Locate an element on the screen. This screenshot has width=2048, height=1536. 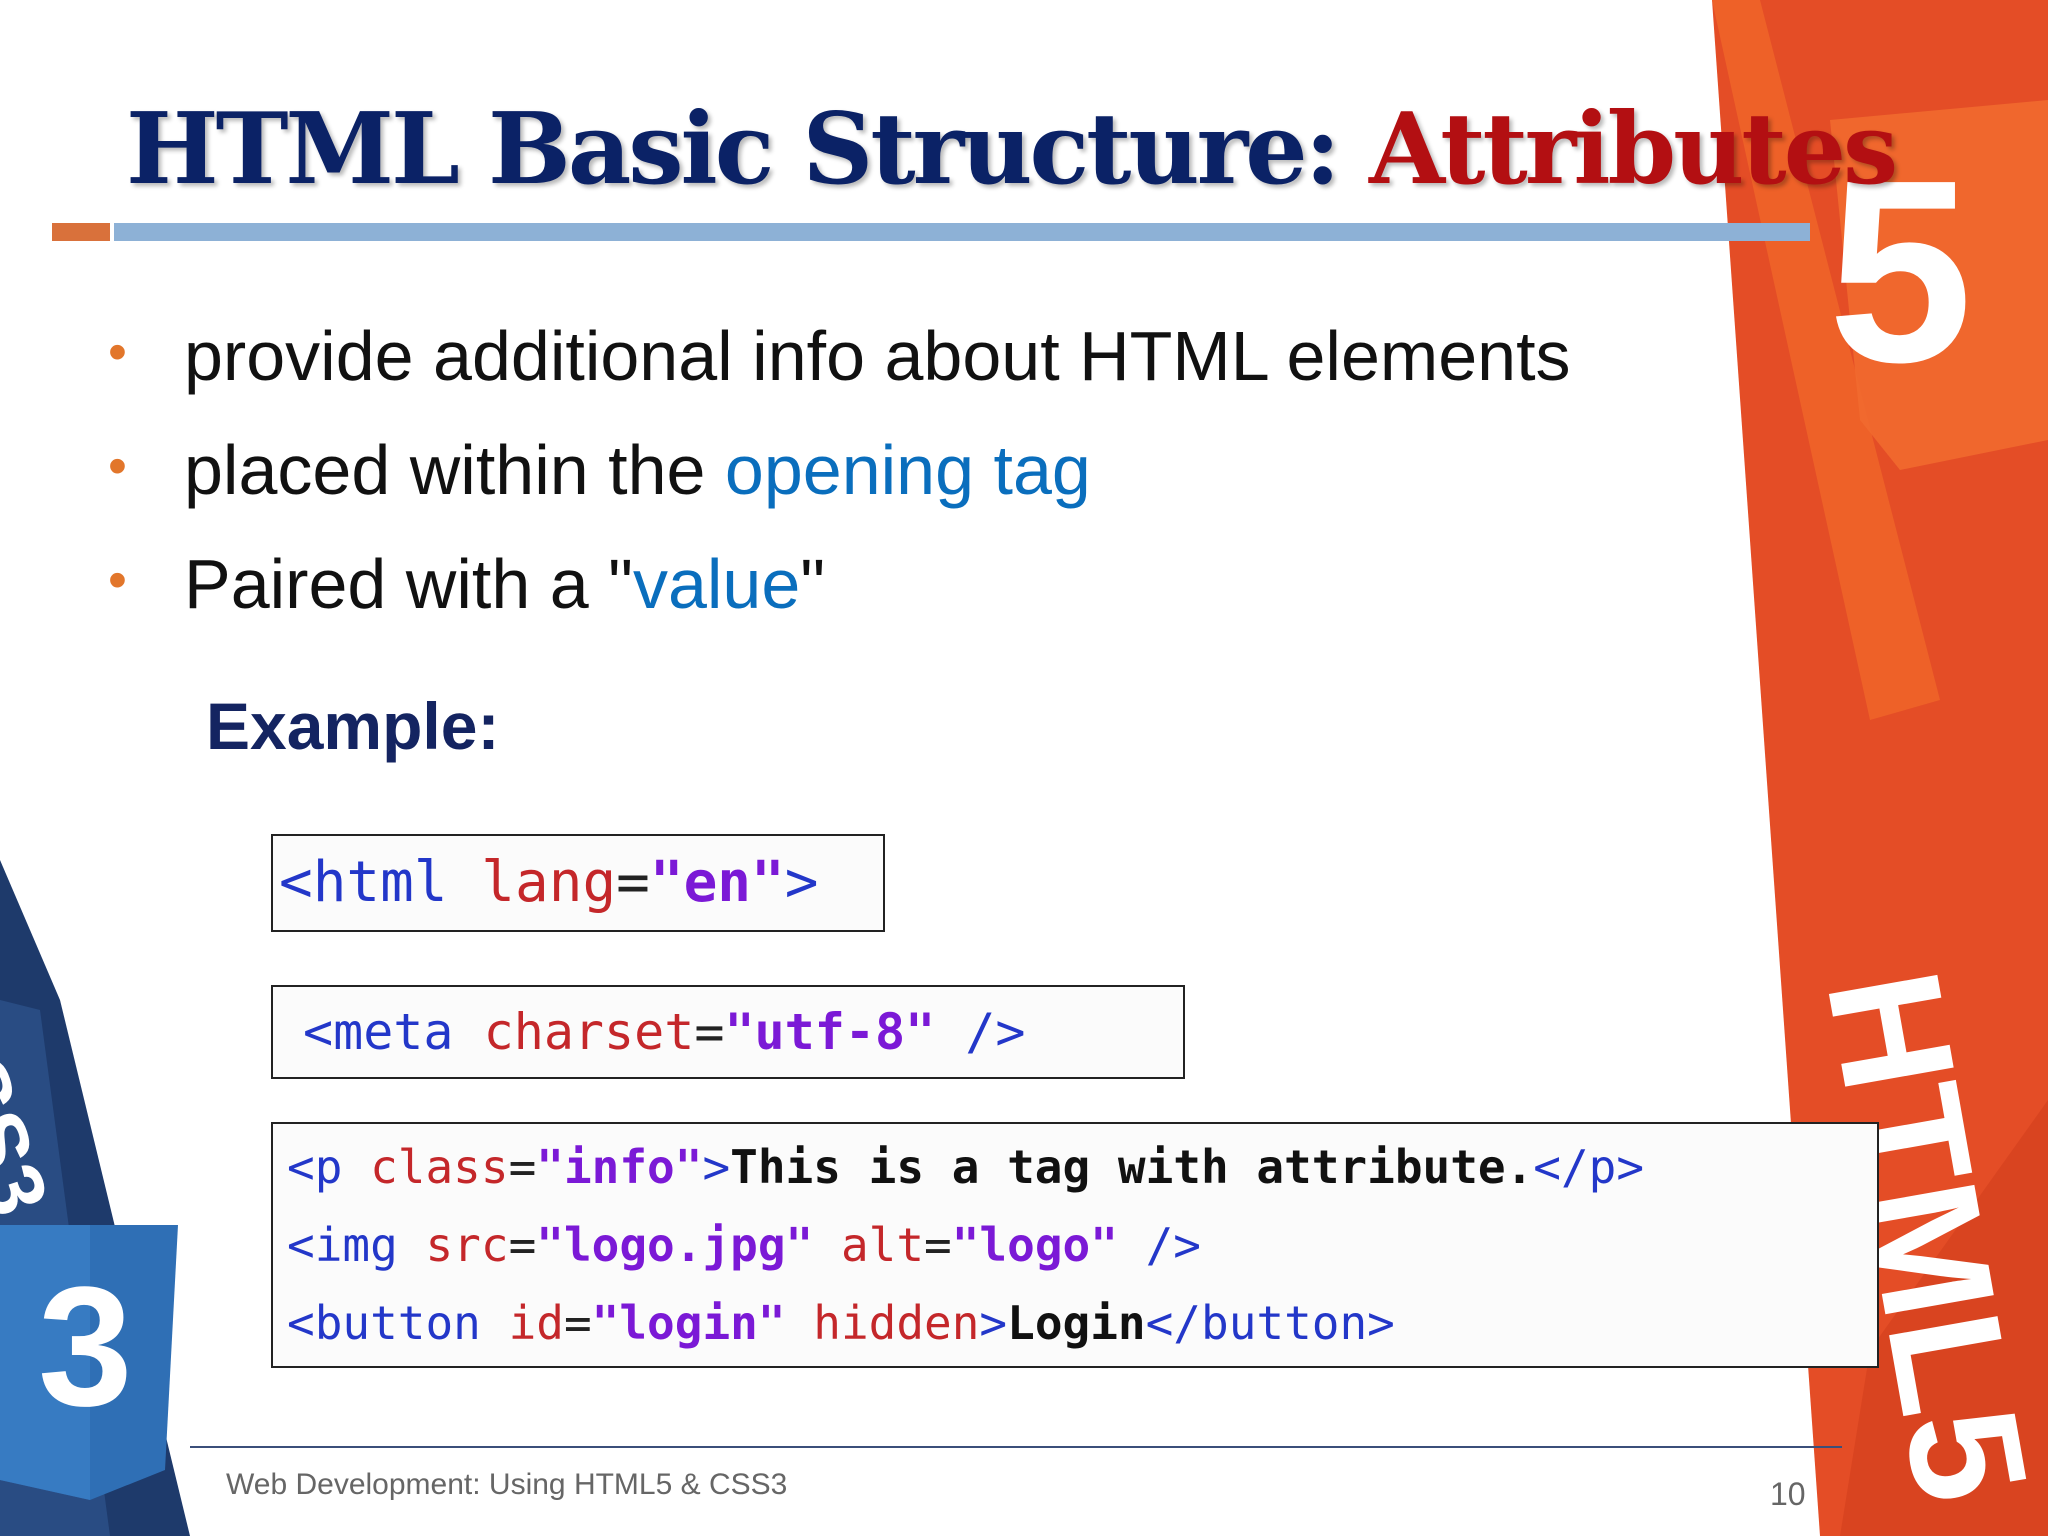
bullet-highlight: value is located at coordinates (716, 584).